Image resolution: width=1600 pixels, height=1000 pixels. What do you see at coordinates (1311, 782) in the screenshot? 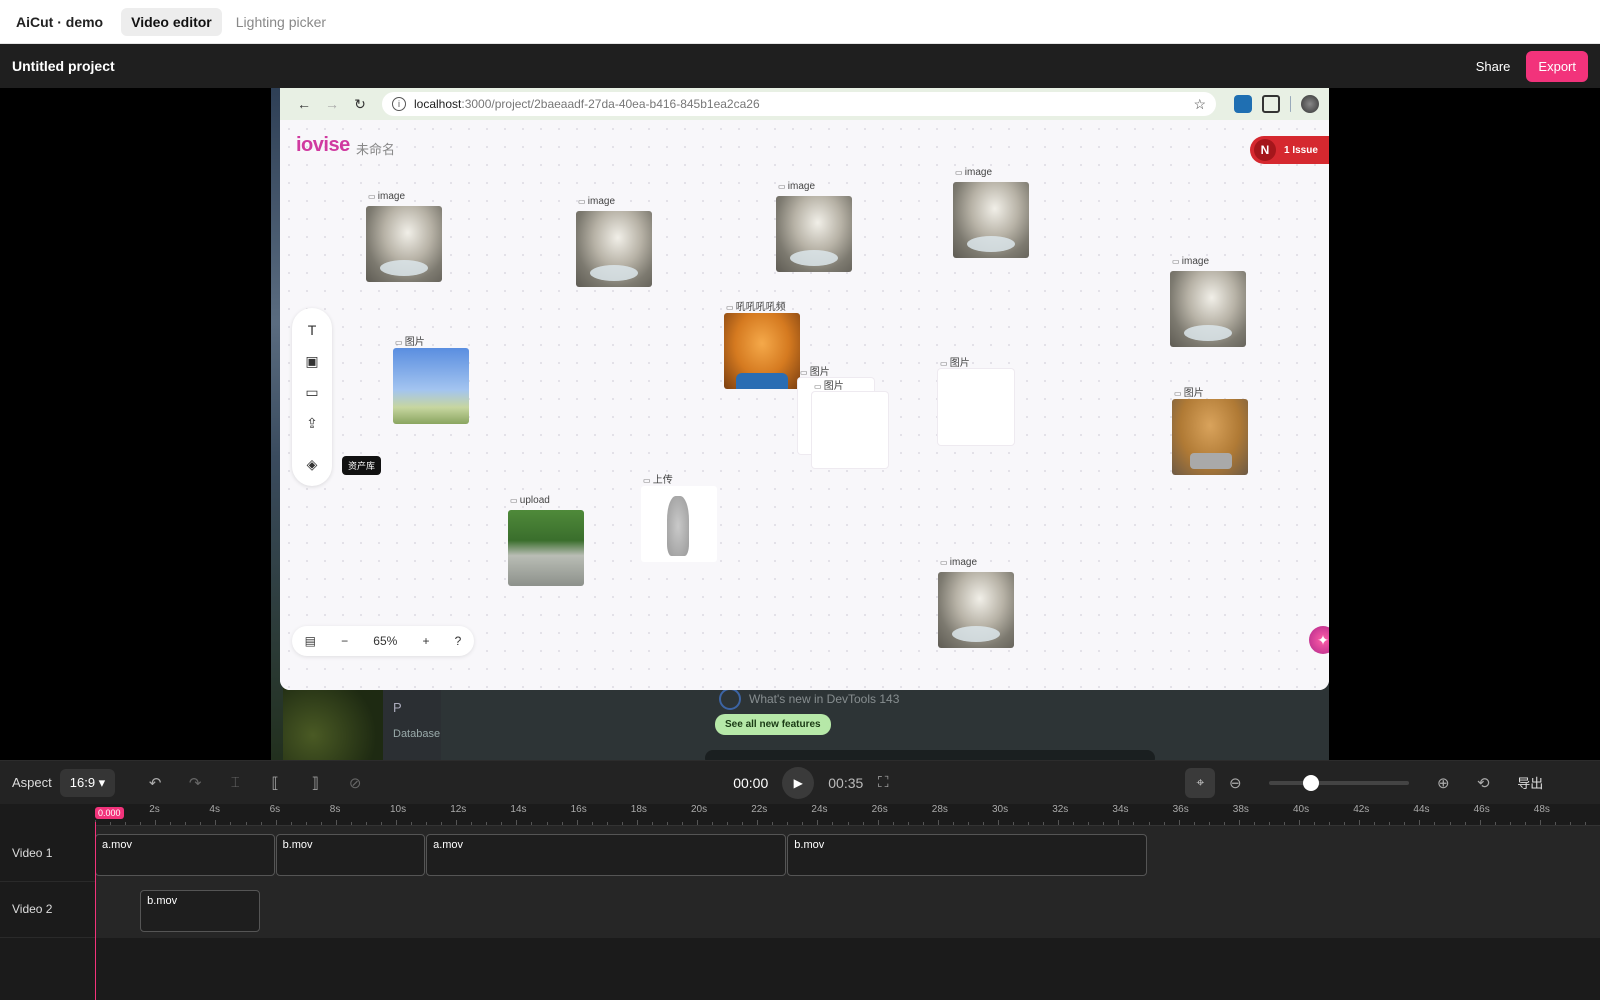
I see `slider-knob` at bounding box center [1311, 782].